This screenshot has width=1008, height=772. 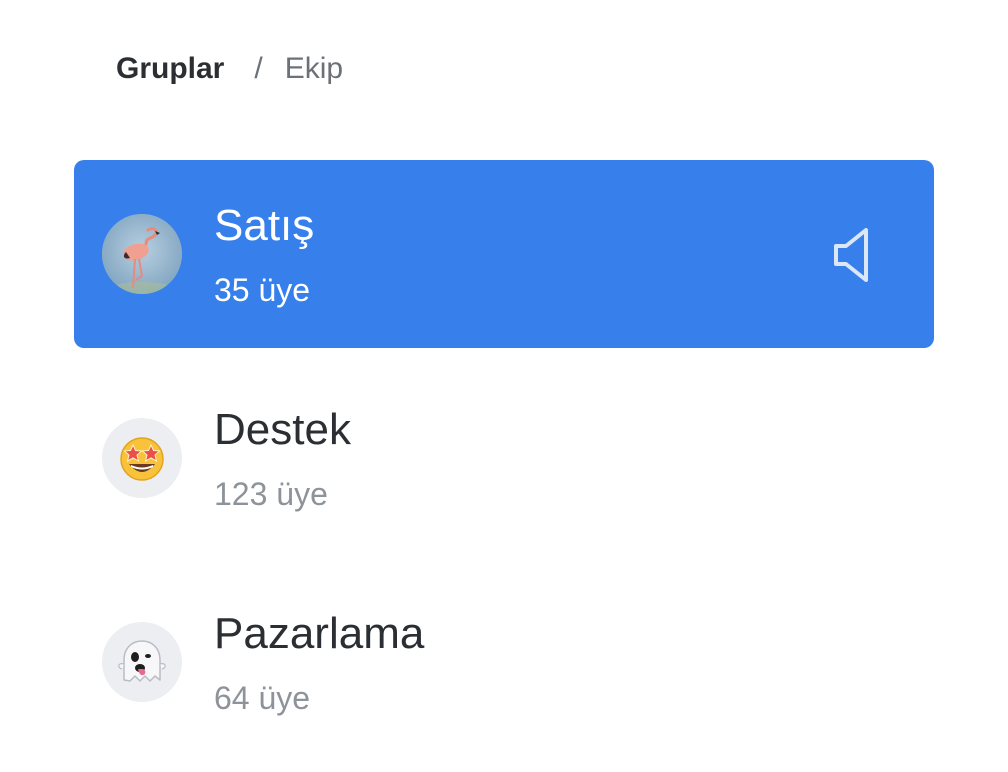 What do you see at coordinates (271, 494) in the screenshot?
I see `group-member-count: 123 üye` at bounding box center [271, 494].